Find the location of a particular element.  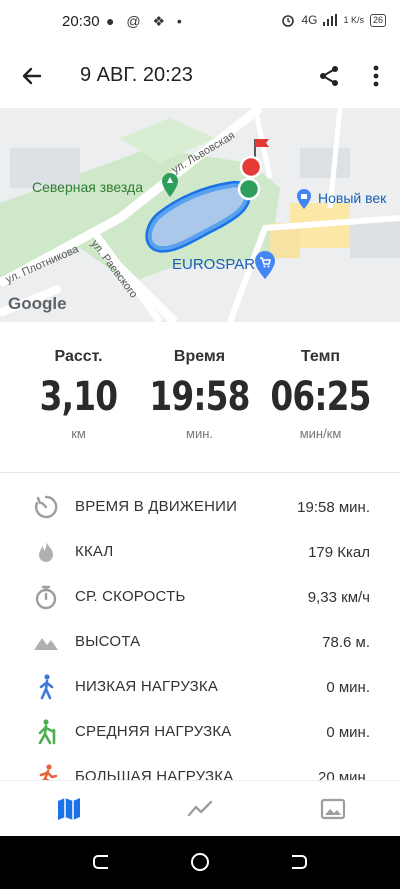

bottom-nav is located at coordinates (200, 808).